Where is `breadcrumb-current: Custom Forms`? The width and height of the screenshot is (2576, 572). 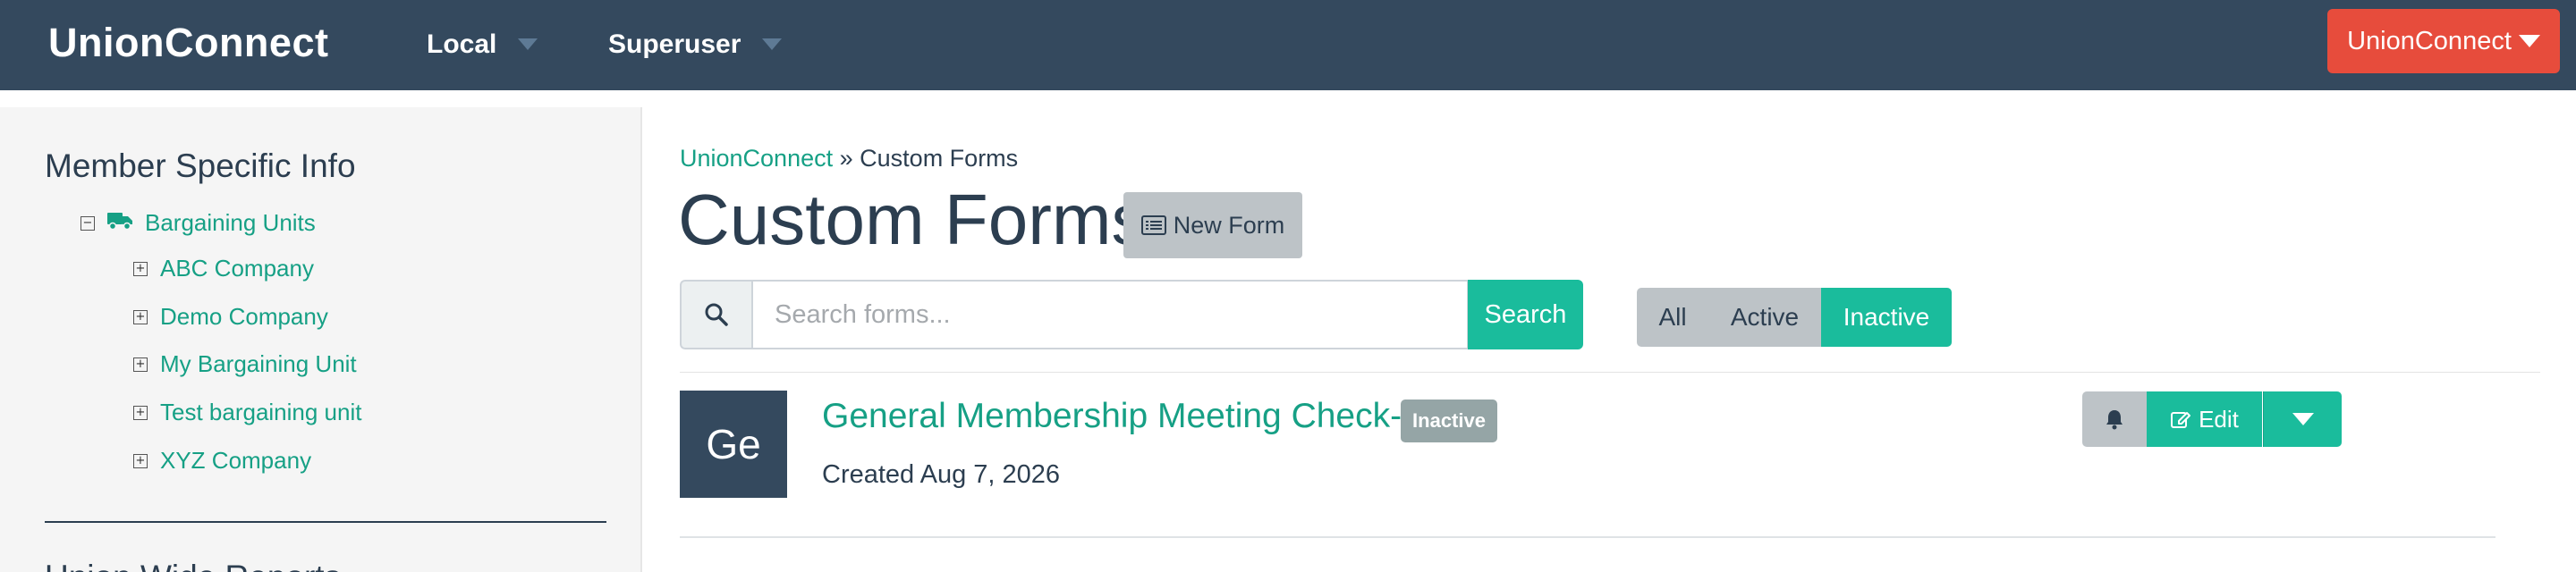 breadcrumb-current: Custom Forms is located at coordinates (939, 159).